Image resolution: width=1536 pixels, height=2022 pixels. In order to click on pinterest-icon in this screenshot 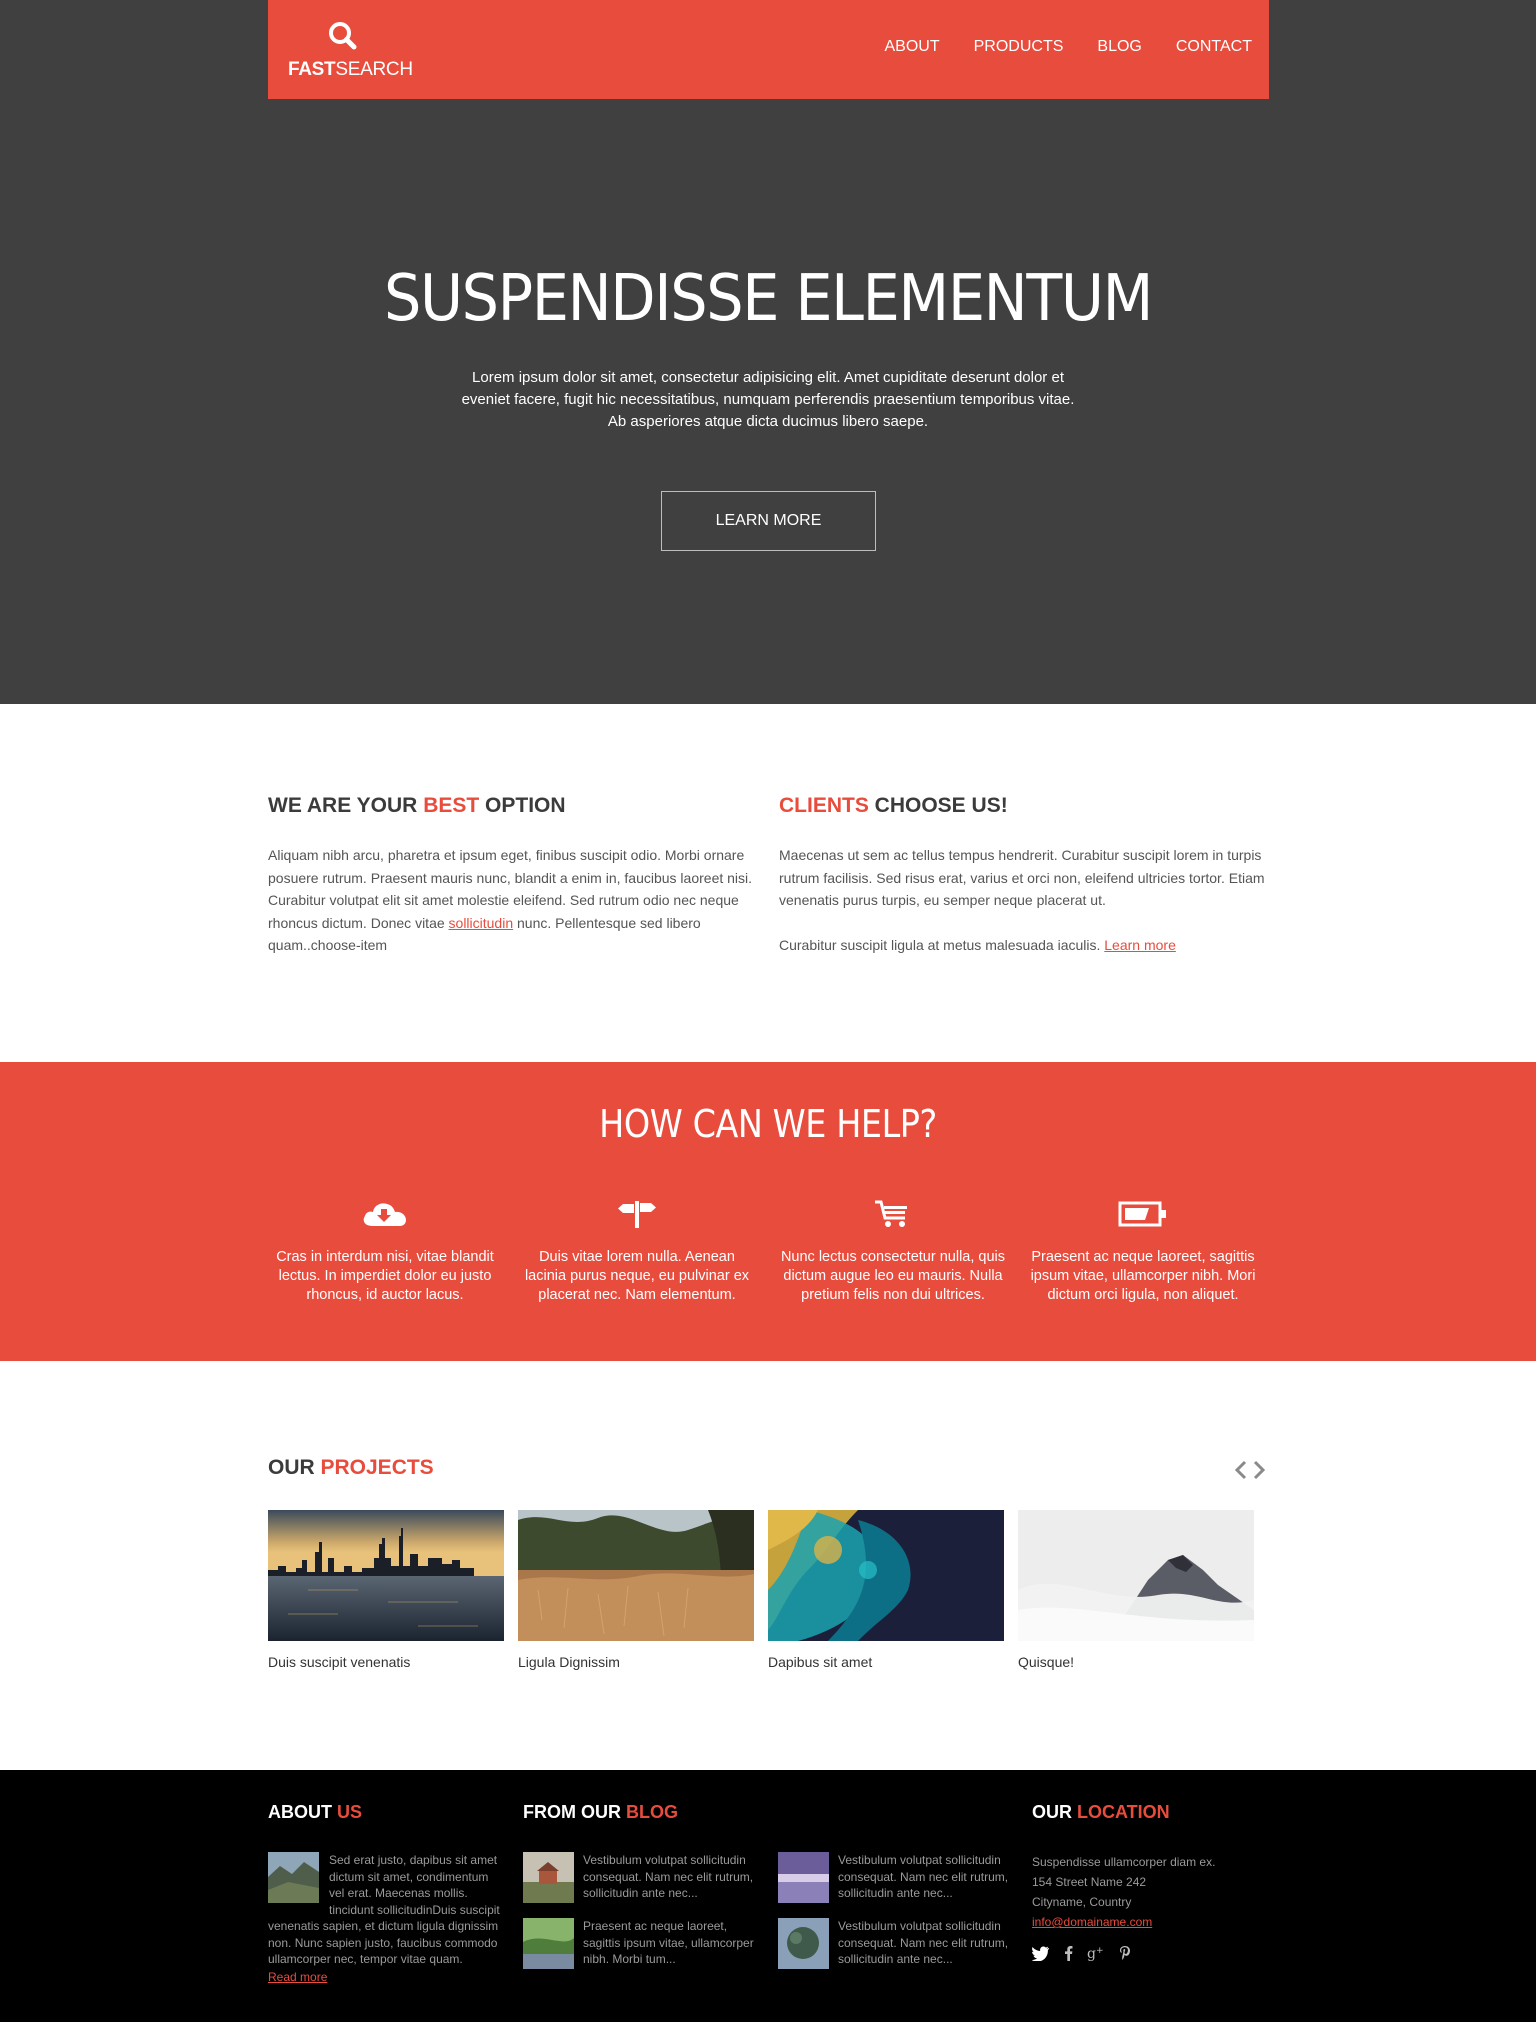, I will do `click(1125, 1953)`.